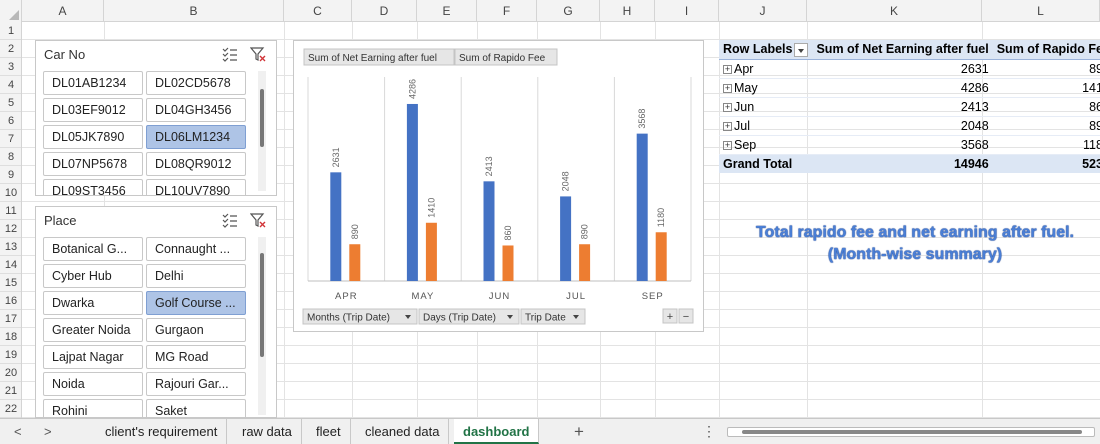 The width and height of the screenshot is (1100, 444). I want to click on column-header-d: D, so click(384, 11).